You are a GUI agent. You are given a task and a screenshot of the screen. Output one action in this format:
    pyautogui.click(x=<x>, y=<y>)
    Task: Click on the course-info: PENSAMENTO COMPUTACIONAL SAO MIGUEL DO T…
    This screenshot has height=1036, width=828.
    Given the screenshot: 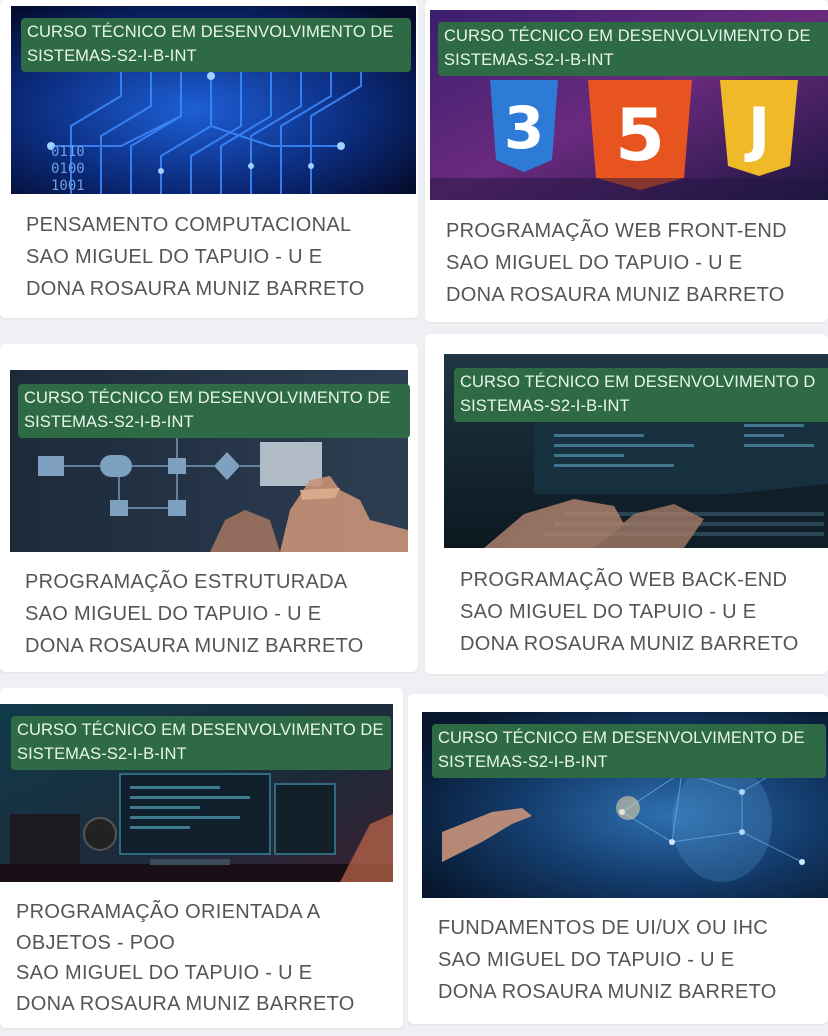 What is the action you would take?
    pyautogui.click(x=222, y=257)
    